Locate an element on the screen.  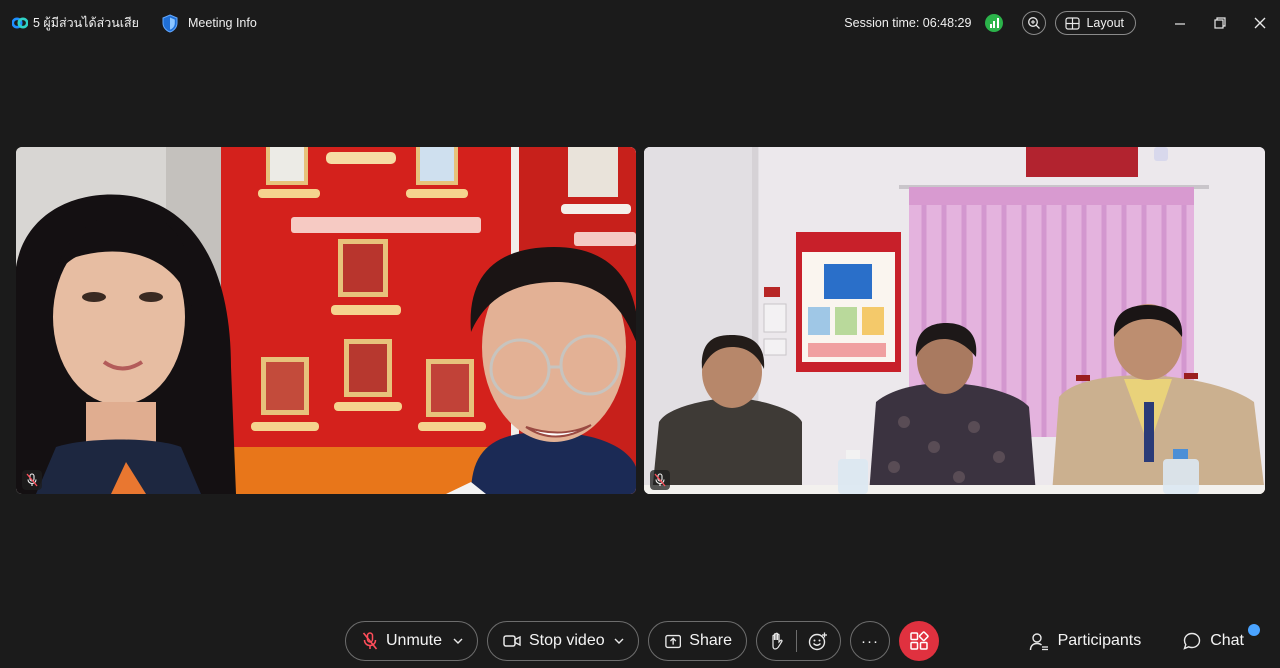
title-right: Session time: 06:48:29 Layout is located at coordinates (1062, 23).